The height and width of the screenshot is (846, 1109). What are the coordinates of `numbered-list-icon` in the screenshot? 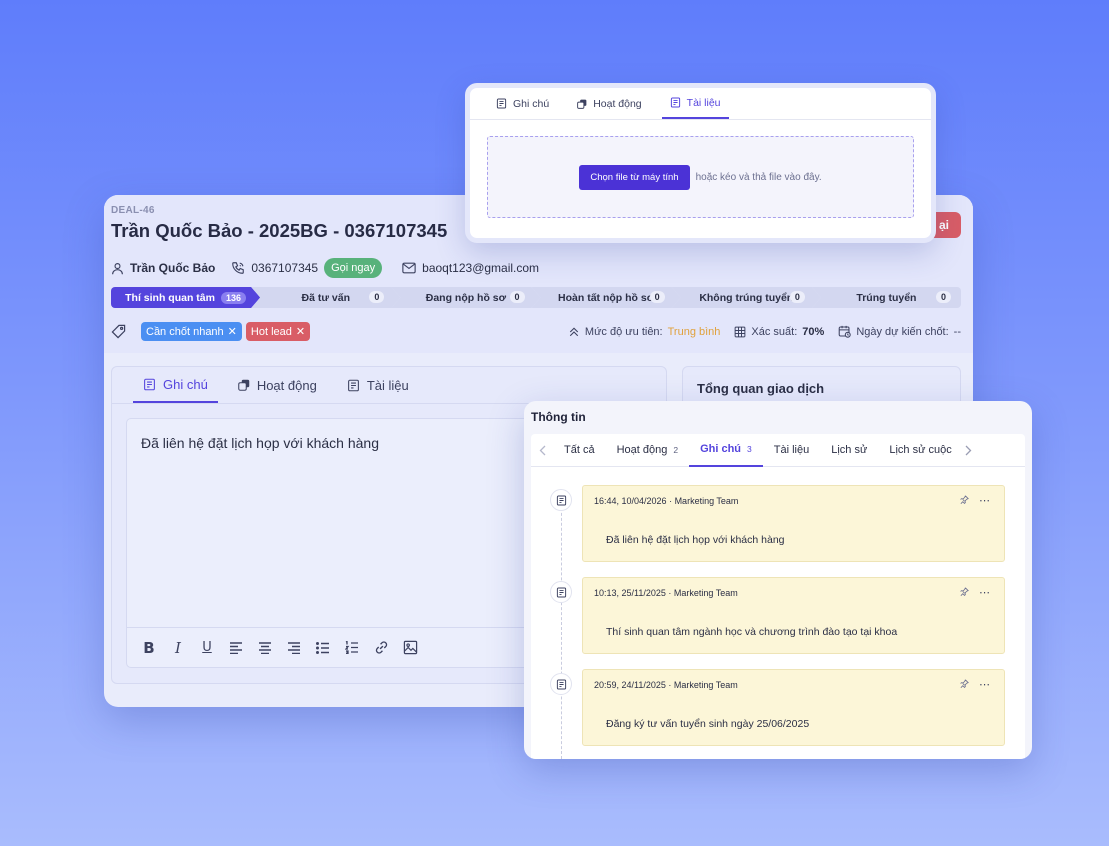 It's located at (352, 648).